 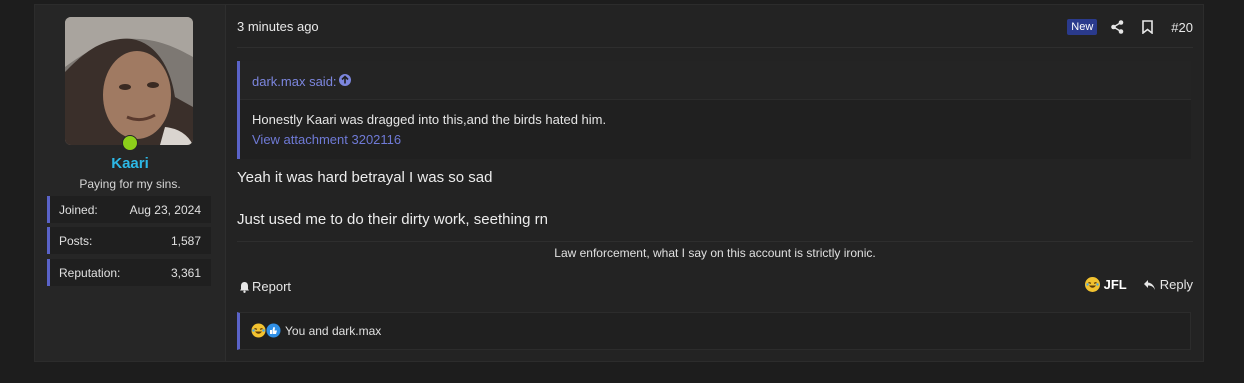 I want to click on quote-header: dark.max said:, so click(x=715, y=80).